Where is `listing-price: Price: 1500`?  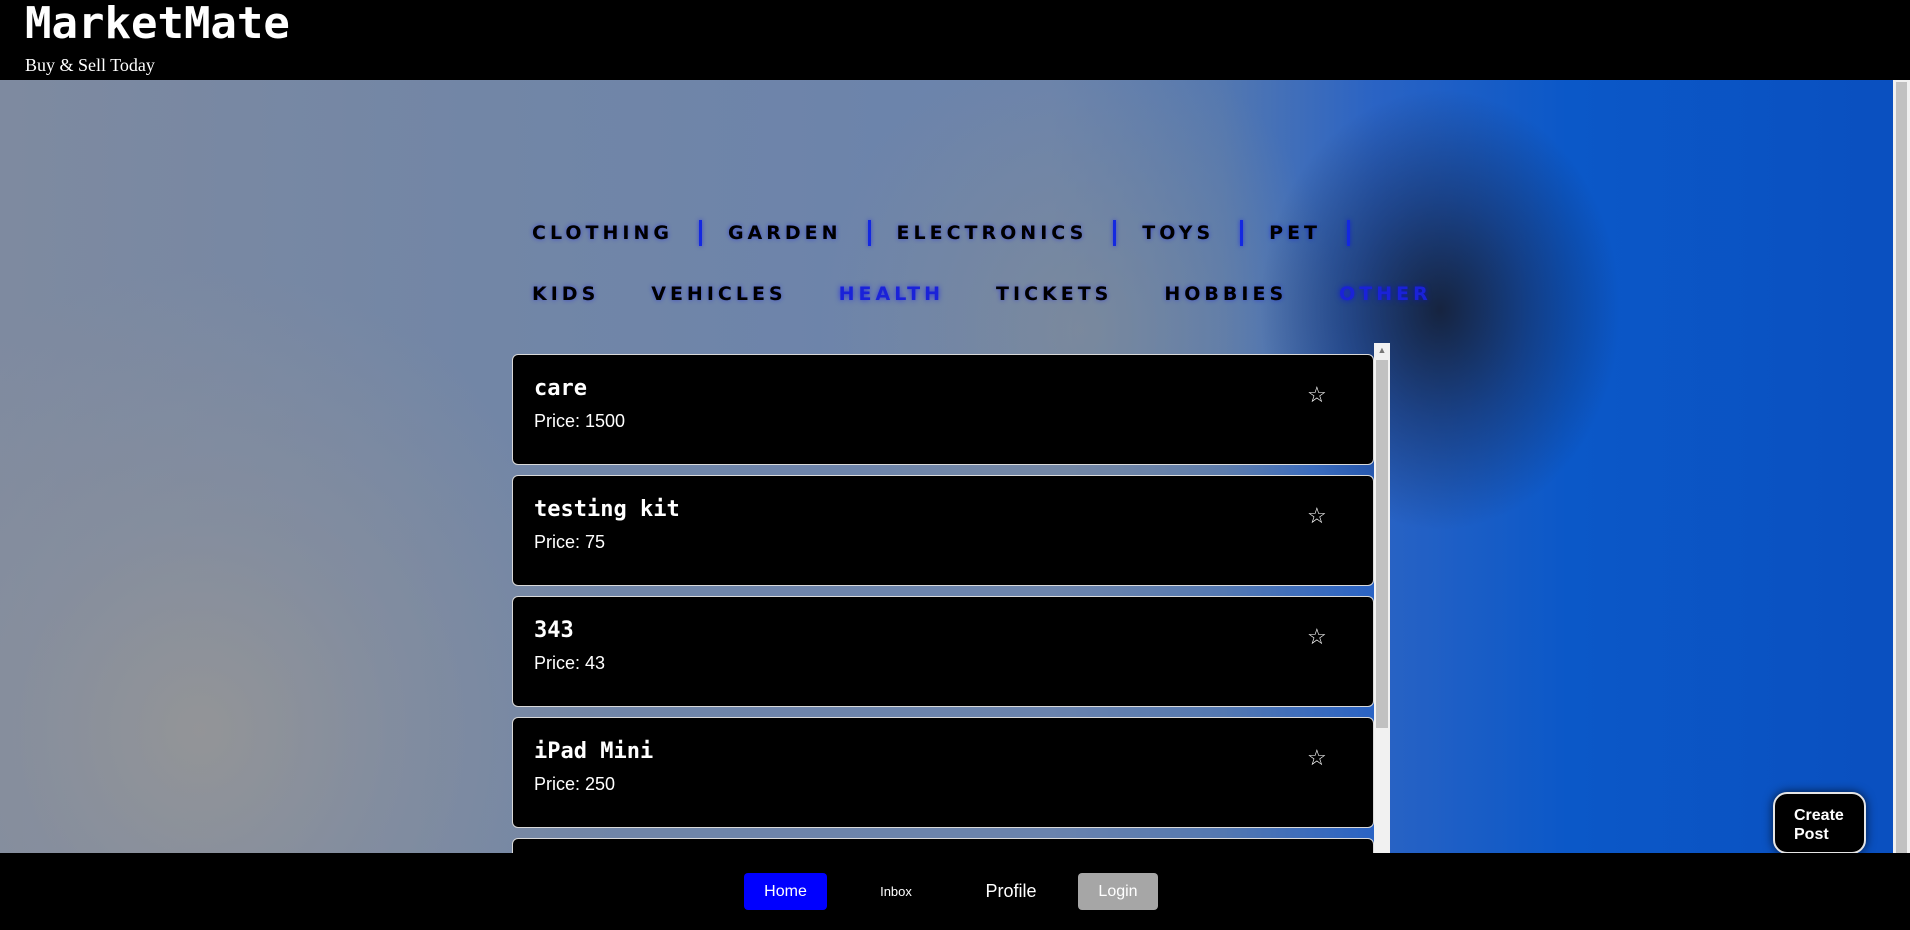
listing-price: Price: 1500 is located at coordinates (580, 421).